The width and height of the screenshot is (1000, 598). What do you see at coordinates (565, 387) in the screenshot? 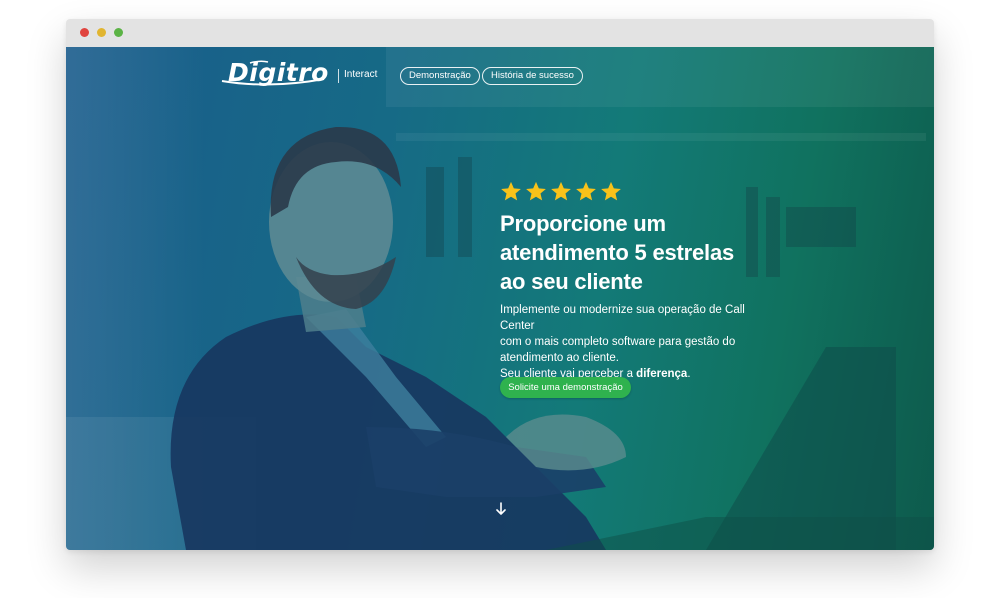
I see `request-demo-button: Solicite uma demonstração` at bounding box center [565, 387].